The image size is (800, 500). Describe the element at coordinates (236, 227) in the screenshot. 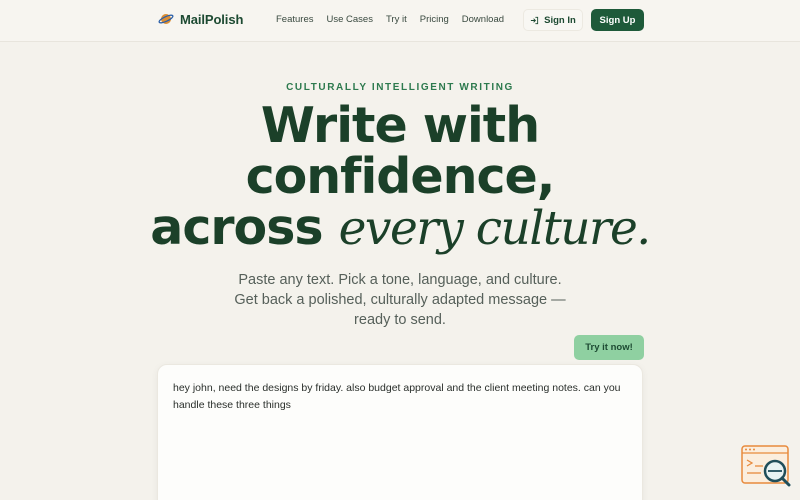

I see `headline-line-3-plain: across` at that location.